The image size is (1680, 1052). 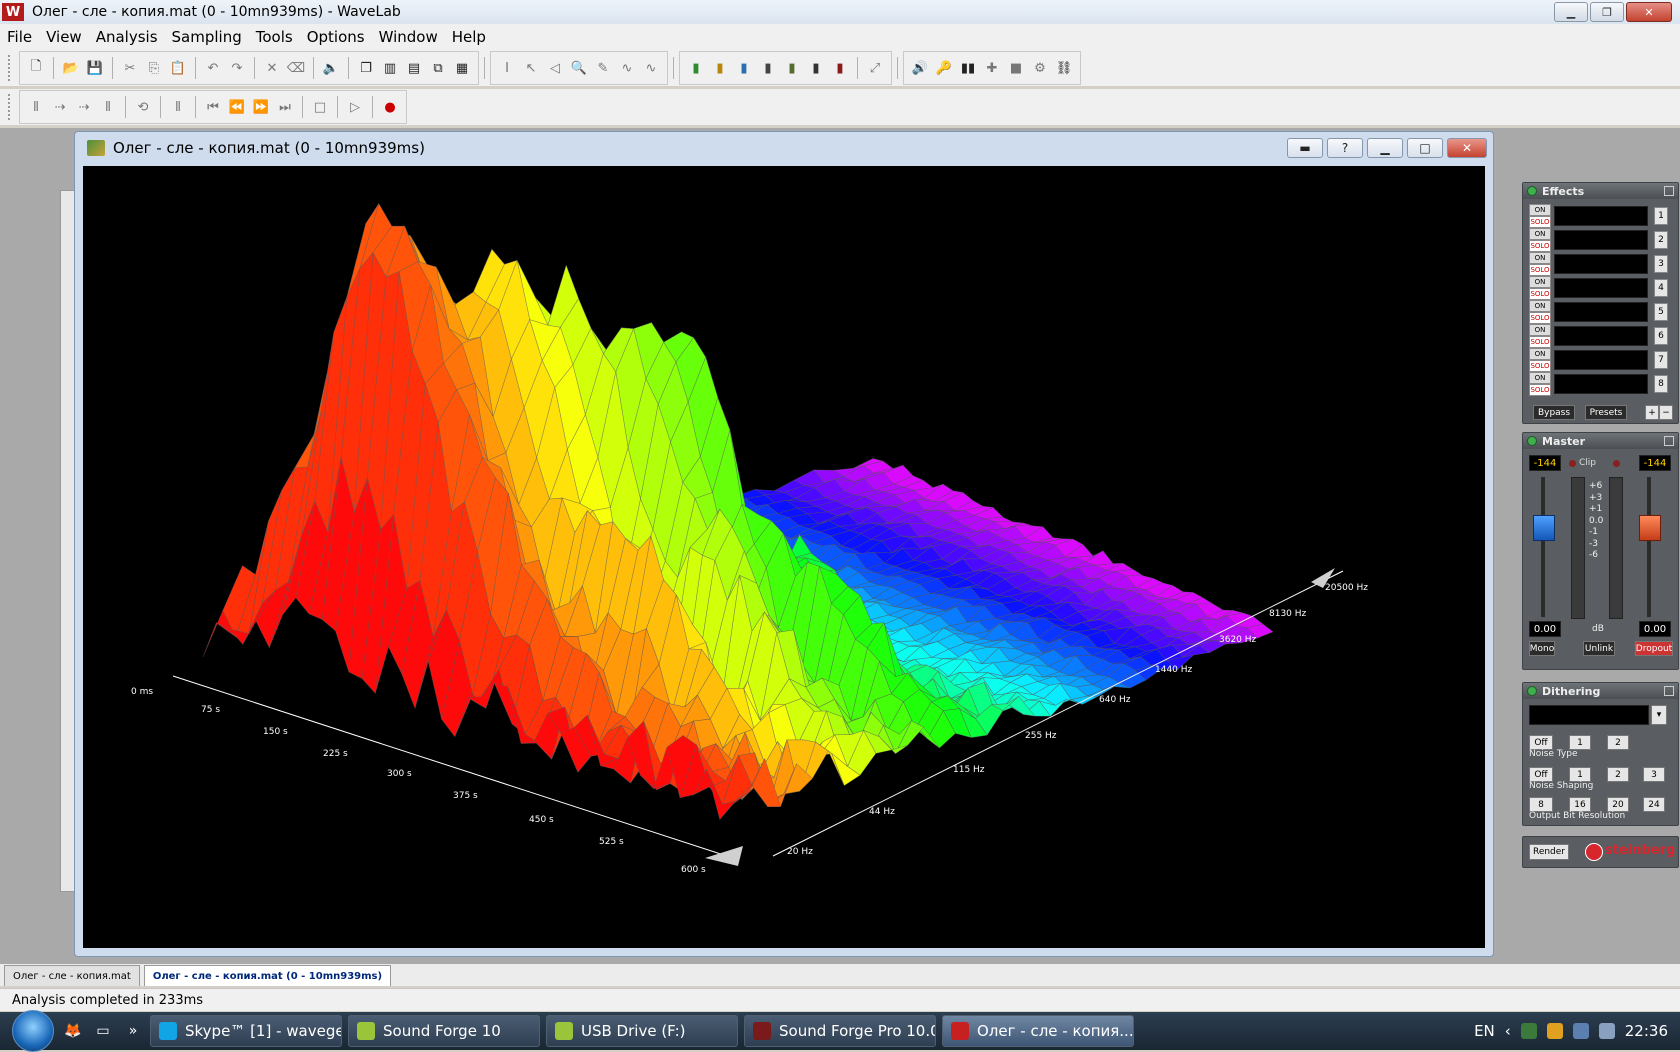 What do you see at coordinates (1666, 412) in the screenshot?
I see `remove-effect-icon: −` at bounding box center [1666, 412].